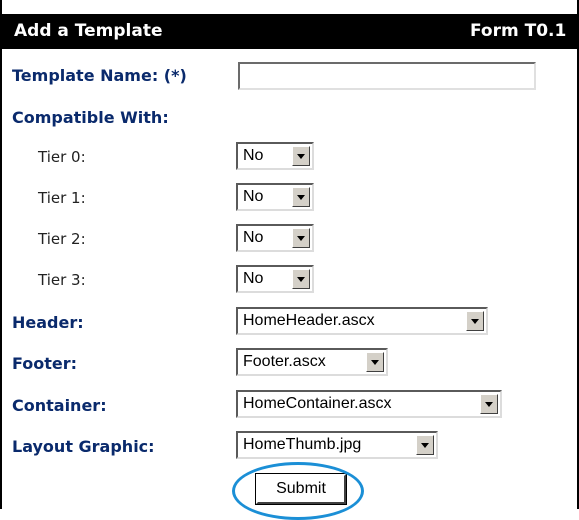 The image size is (579, 520). I want to click on footer-select: Footer.ascx, so click(312, 362).